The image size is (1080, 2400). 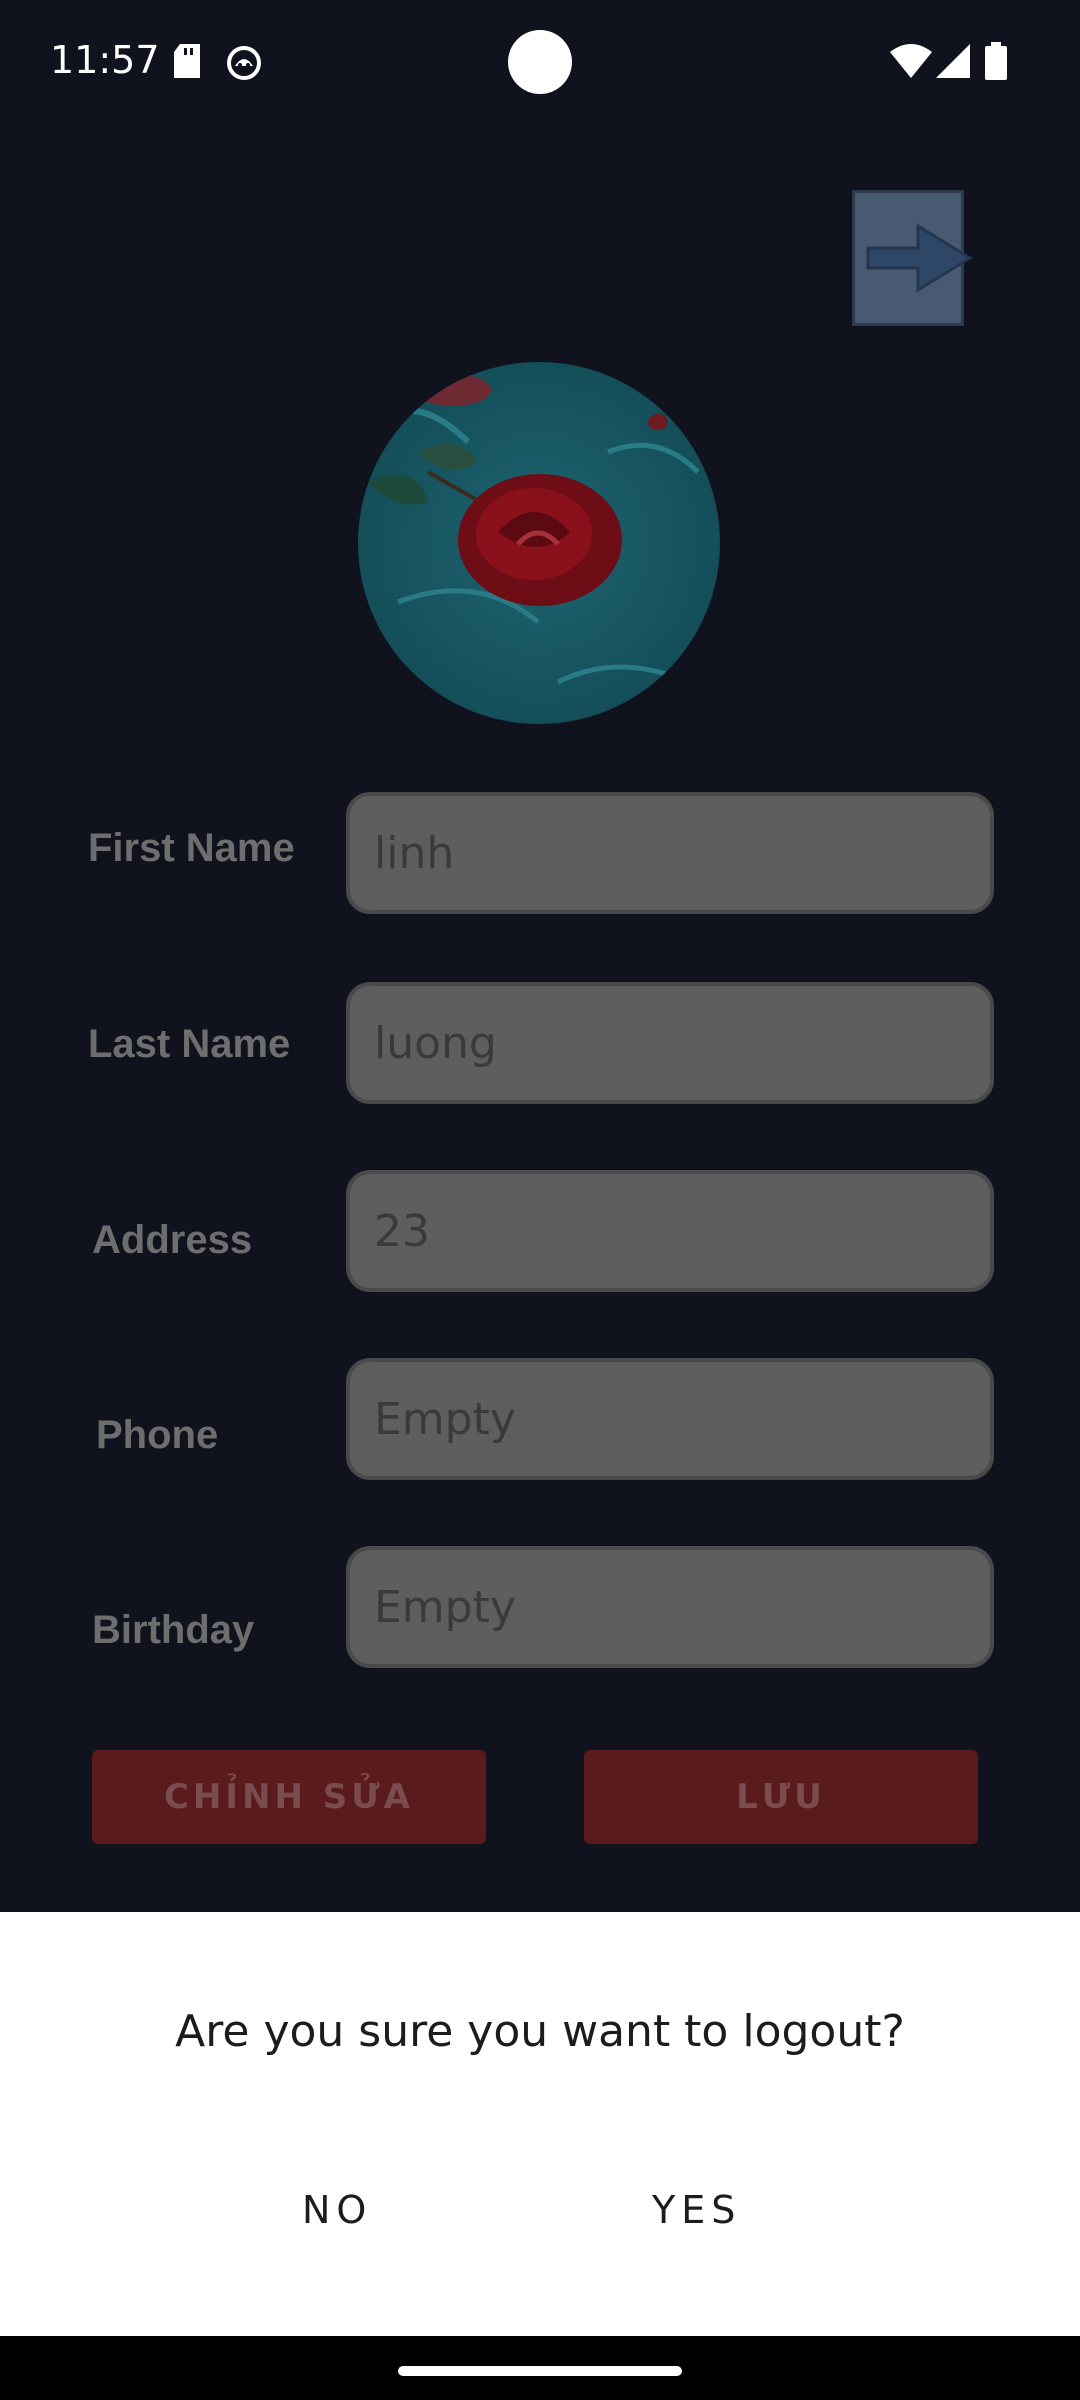 What do you see at coordinates (191, 848) in the screenshot?
I see `first-name-label: First Name` at bounding box center [191, 848].